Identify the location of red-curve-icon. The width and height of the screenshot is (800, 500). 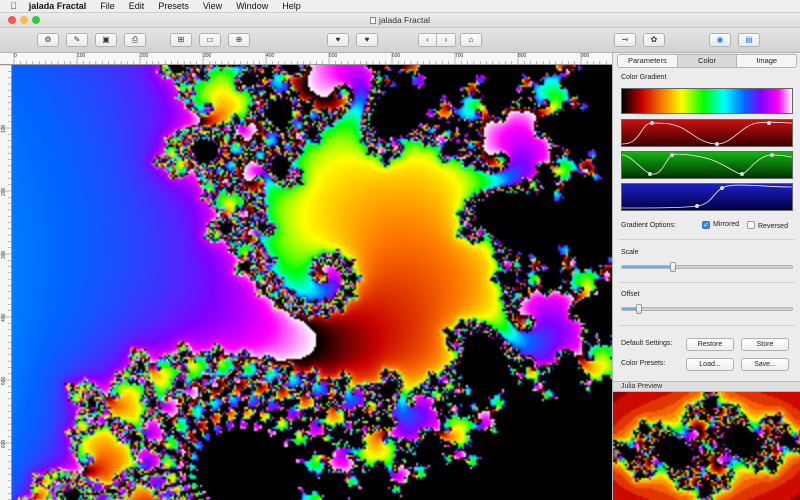
(707, 133).